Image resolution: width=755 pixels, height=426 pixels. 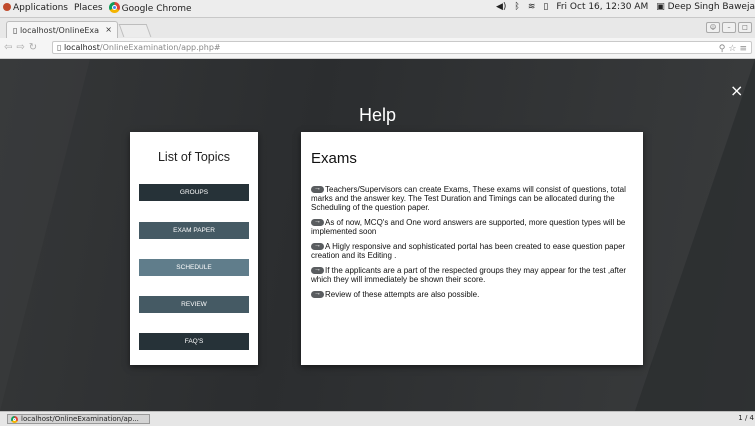 I want to click on clock: Fri Oct 16, 12:30 AM, so click(x=602, y=7).